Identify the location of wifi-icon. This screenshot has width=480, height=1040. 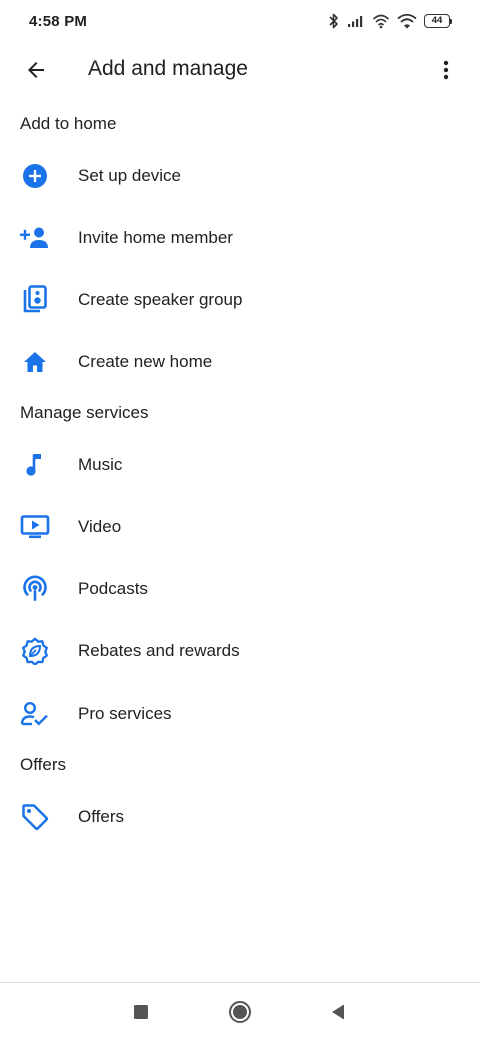
(407, 21).